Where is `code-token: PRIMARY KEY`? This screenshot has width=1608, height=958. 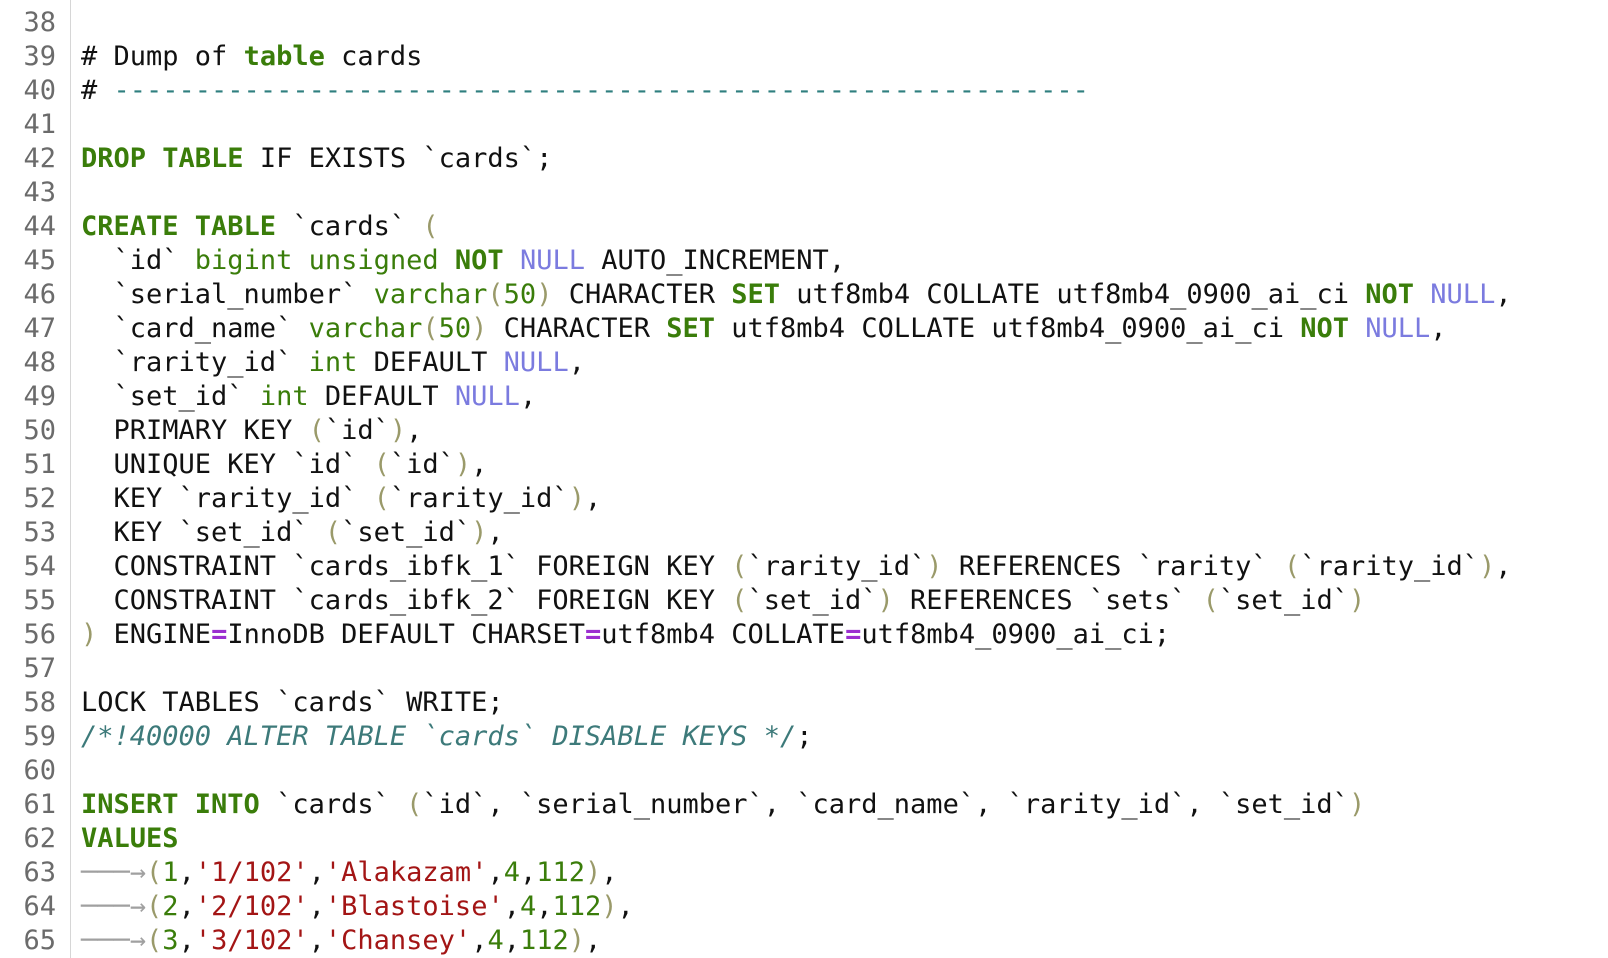 code-token: PRIMARY KEY is located at coordinates (195, 430).